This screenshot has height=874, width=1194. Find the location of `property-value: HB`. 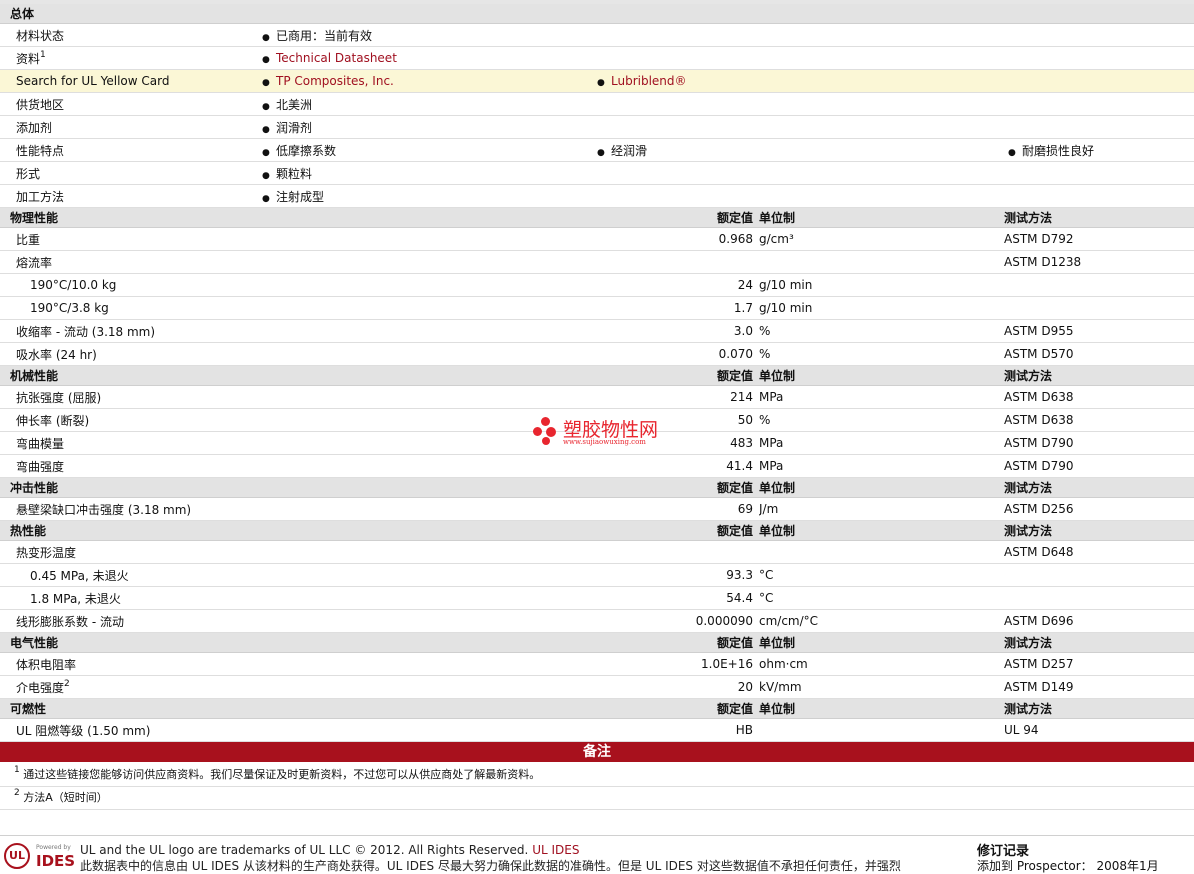

property-value: HB is located at coordinates (676, 730).